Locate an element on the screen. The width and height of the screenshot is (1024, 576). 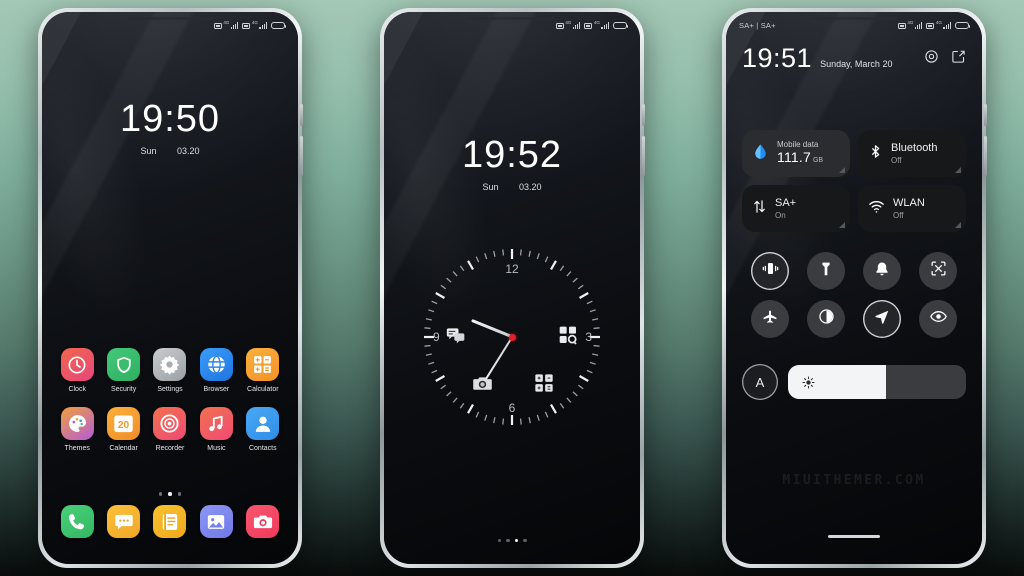
app-security: Security is located at coordinates (123, 370).